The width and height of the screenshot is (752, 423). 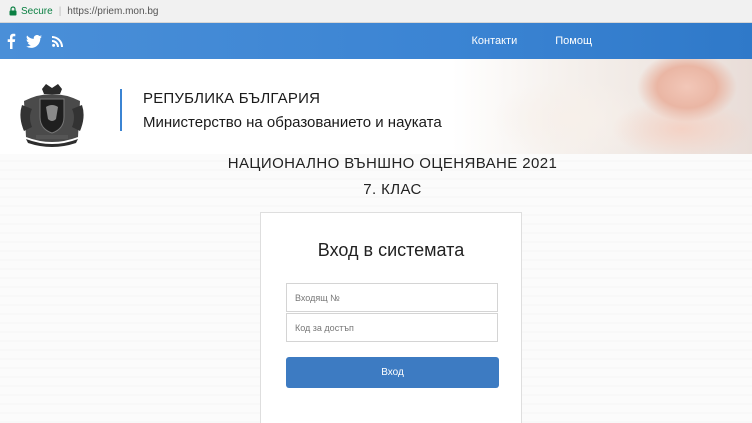 I want to click on exam-class: 7. КЛАС, so click(x=392, y=189).